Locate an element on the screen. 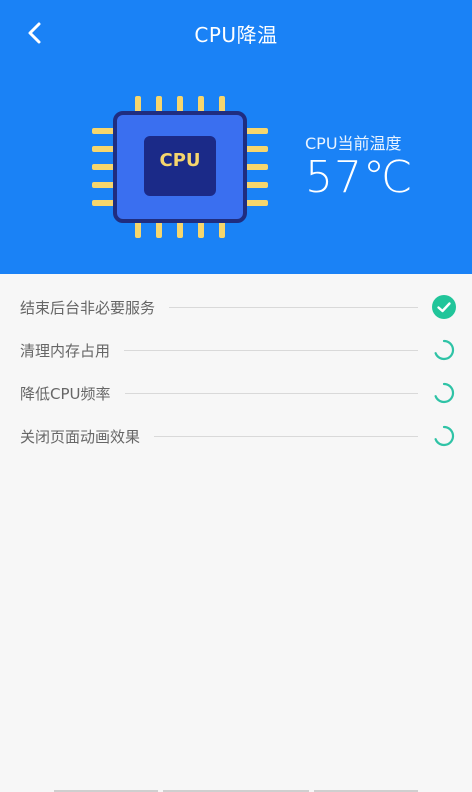 This screenshot has width=472, height=792. task-row: 降低CPU频率 is located at coordinates (238, 393).